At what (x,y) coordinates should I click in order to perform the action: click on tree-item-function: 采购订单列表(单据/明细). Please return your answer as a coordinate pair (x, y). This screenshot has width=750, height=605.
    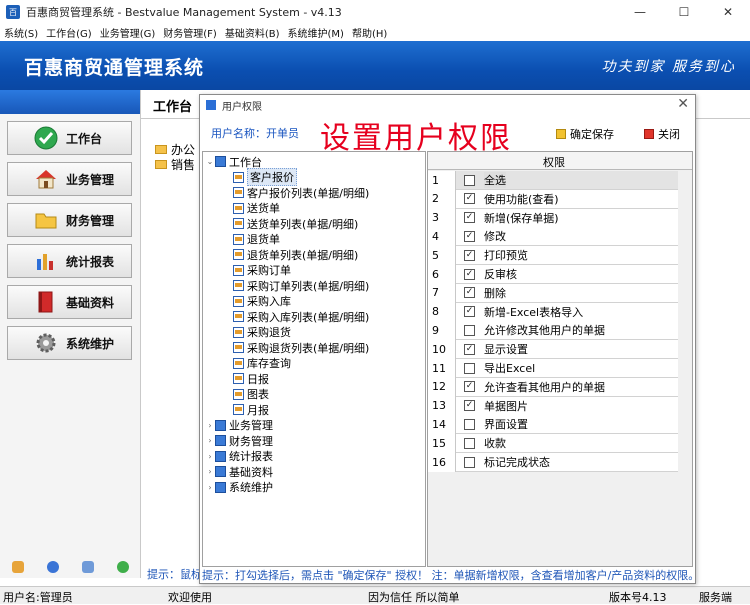
    Looking at the image, I should click on (296, 286).